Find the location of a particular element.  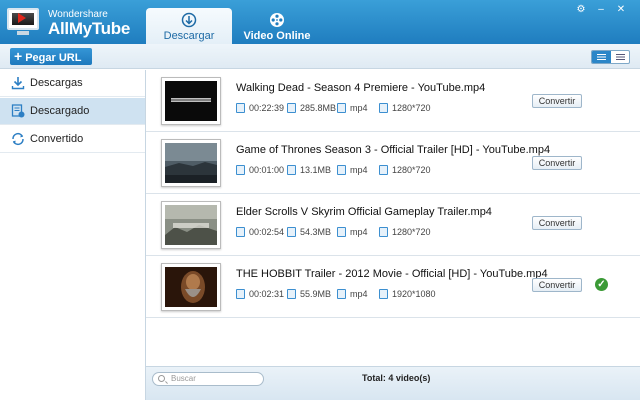

settings-icon: ⚙ is located at coordinates (581, 10).